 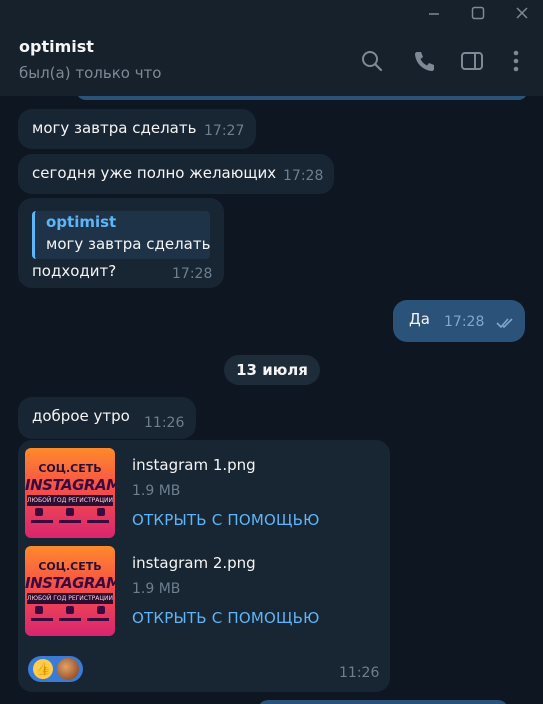 I want to click on thumbs-up-icon: 👍, so click(x=43, y=669).